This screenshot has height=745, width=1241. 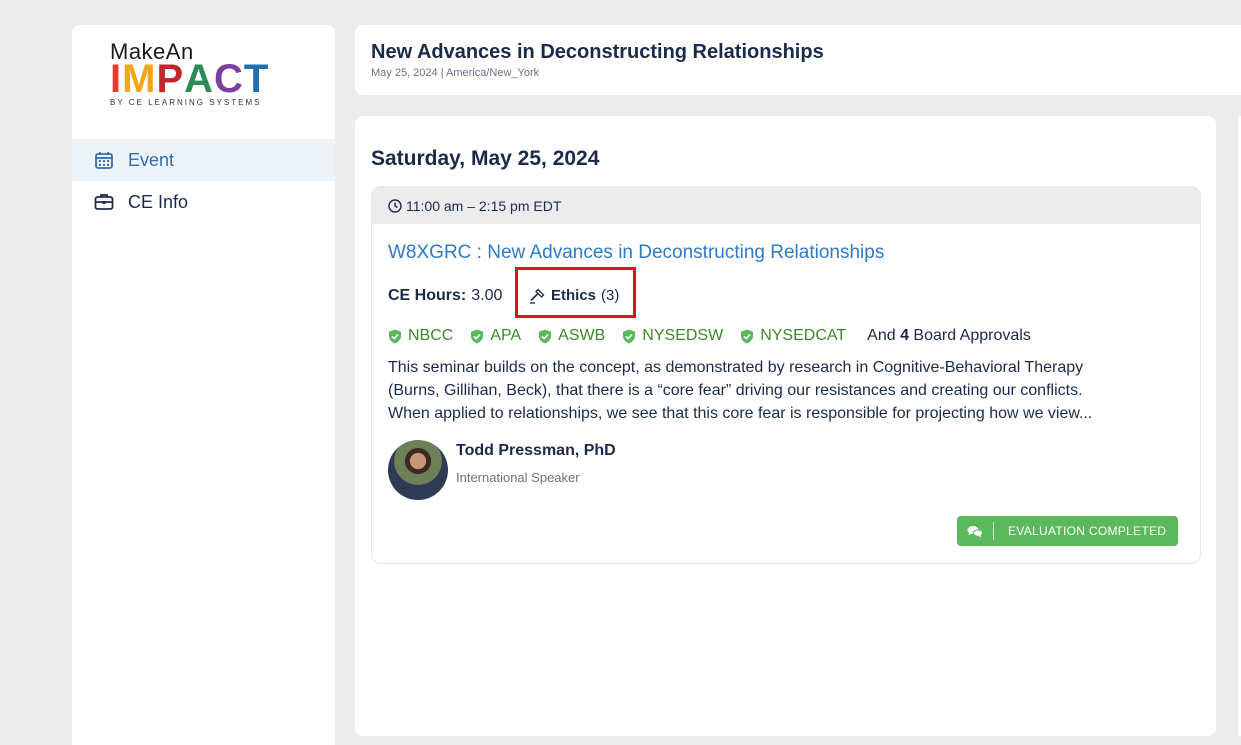 I want to click on make-an-impact-logo: MakeAn IMPACT BY CE LEARNING SYSTEMS, so click(x=205, y=74).